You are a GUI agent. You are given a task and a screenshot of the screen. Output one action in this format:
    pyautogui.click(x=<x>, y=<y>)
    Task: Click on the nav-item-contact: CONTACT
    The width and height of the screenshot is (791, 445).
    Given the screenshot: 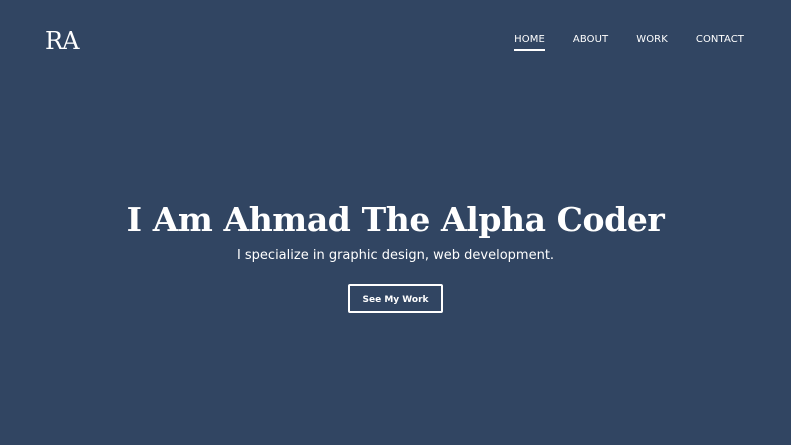 What is the action you would take?
    pyautogui.click(x=720, y=42)
    